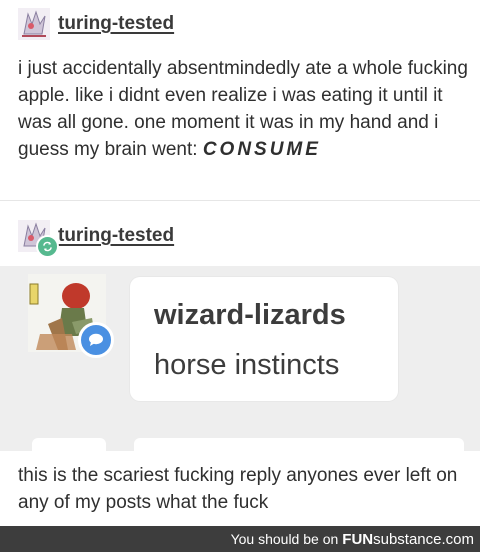  What do you see at coordinates (261, 149) in the screenshot?
I see `post-text-emphasis: CONSUME` at bounding box center [261, 149].